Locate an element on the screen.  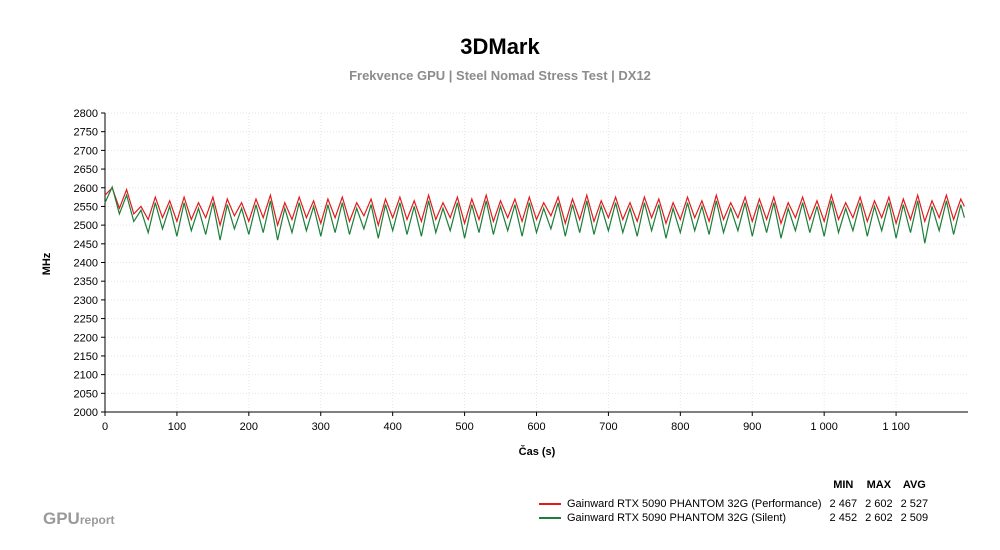
legend-min-value: 2 467 is located at coordinates (843, 504).